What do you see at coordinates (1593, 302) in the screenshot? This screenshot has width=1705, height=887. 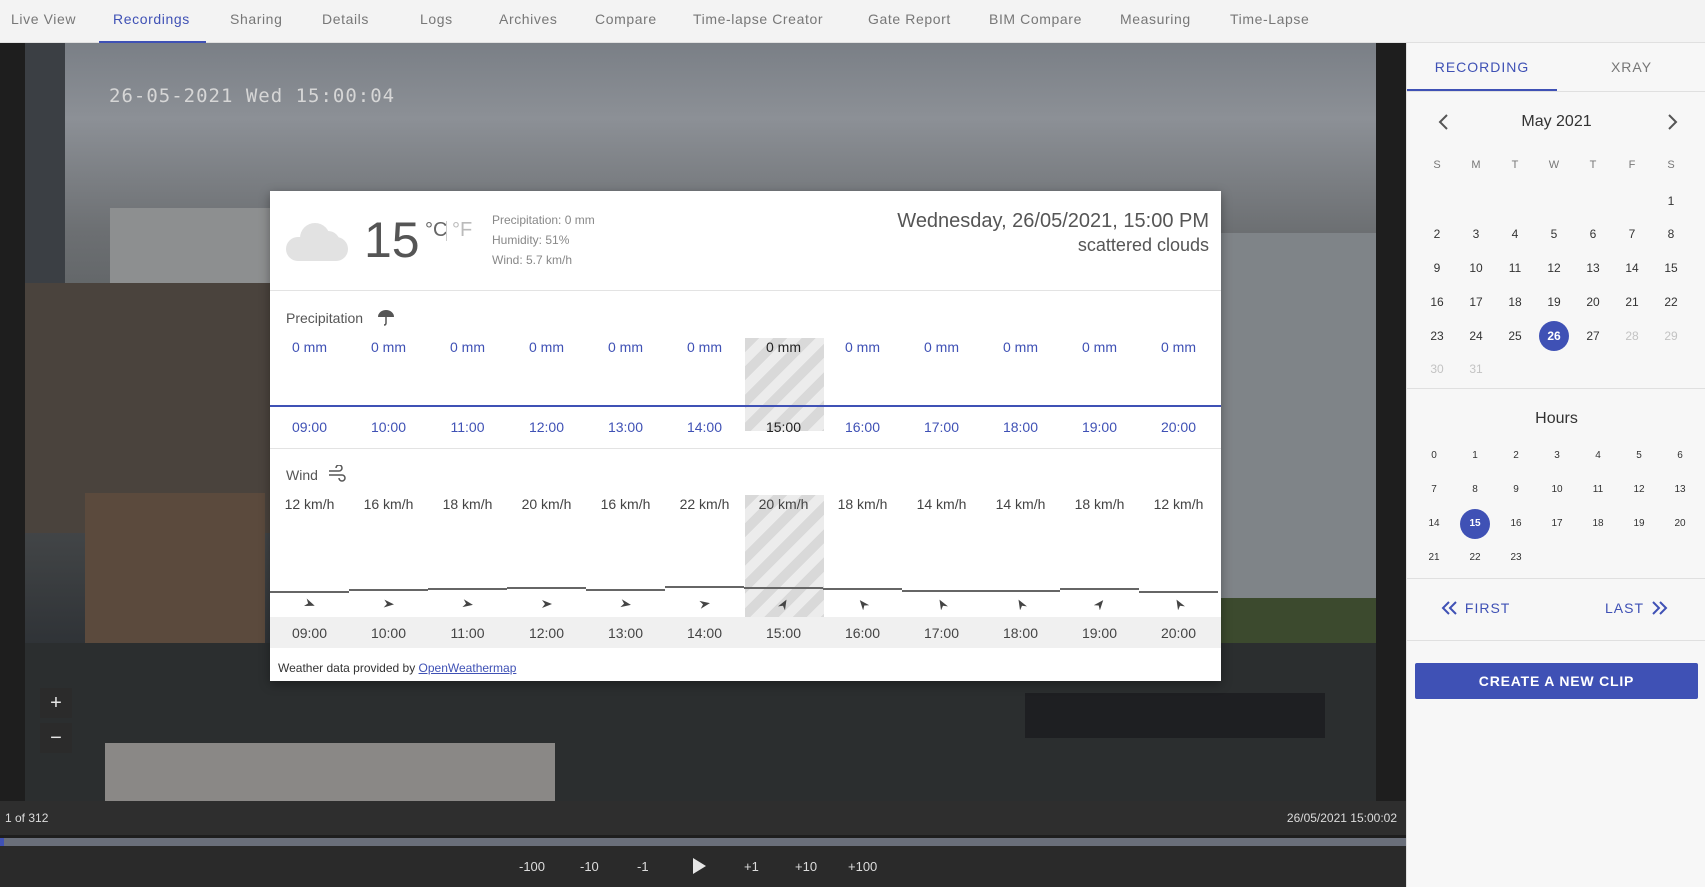 I see `calendar-day: 20` at bounding box center [1593, 302].